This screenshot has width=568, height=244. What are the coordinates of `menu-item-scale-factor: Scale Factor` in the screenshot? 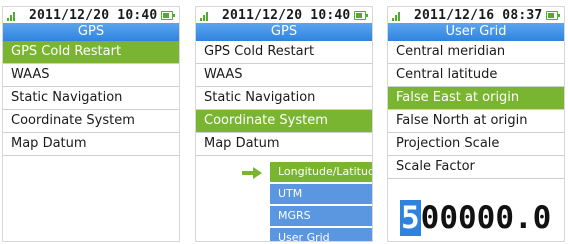 It's located at (476, 167).